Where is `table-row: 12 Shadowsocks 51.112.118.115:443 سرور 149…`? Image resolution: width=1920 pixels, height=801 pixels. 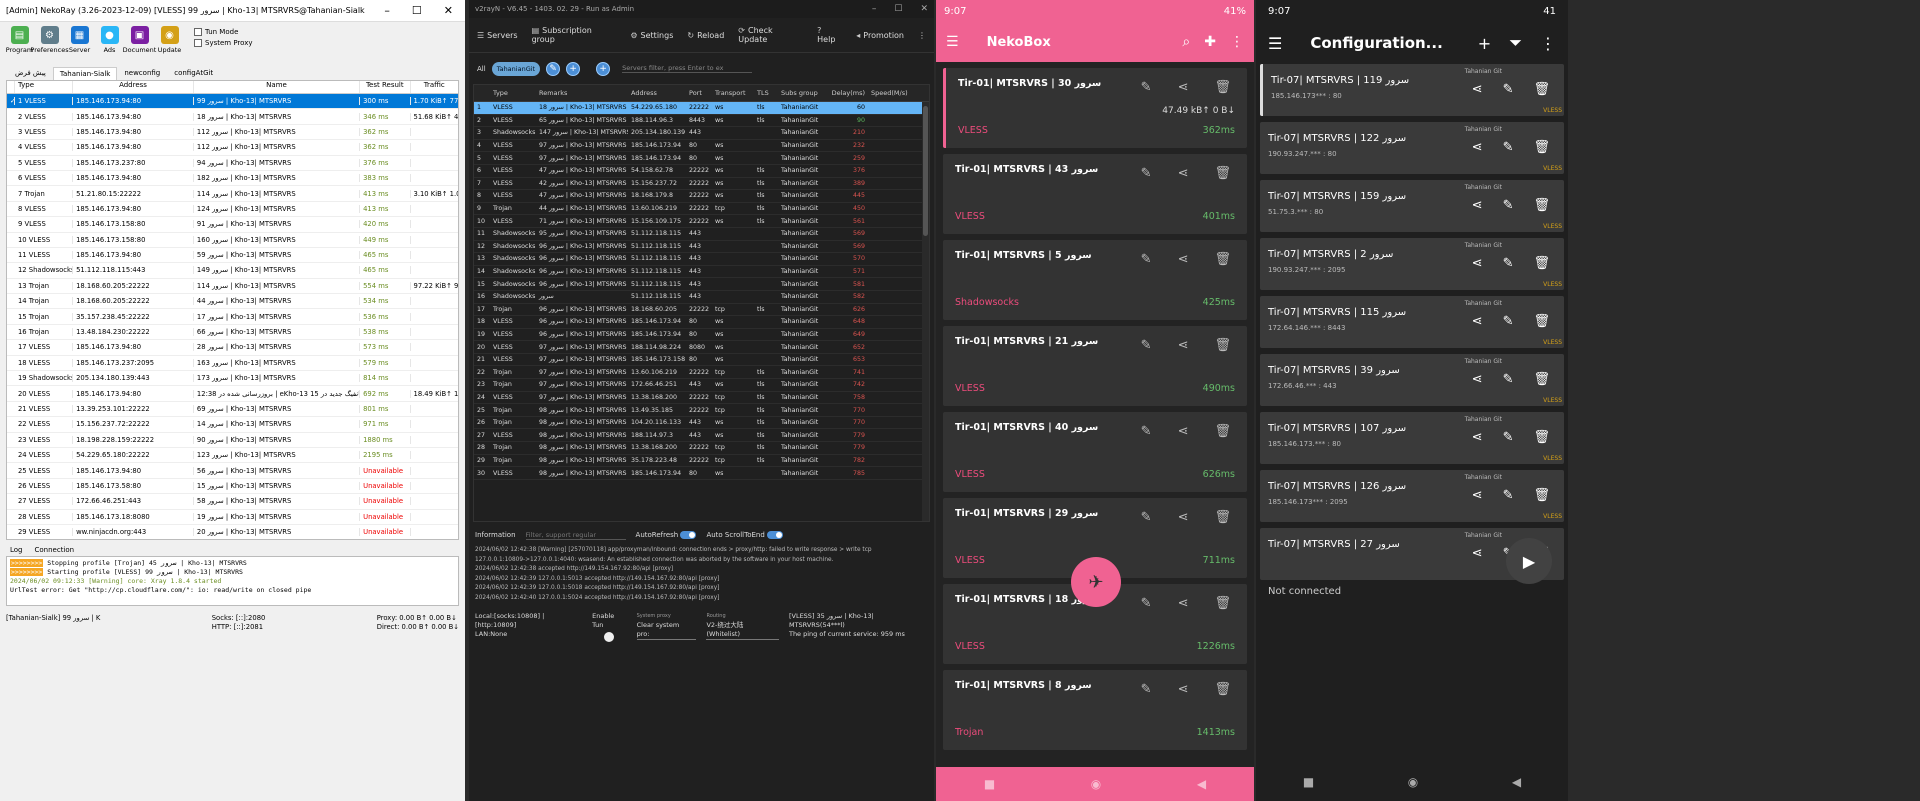
table-row: 12 Shadowsocks 51.112.118.115:443 سرور 149… is located at coordinates (232, 271).